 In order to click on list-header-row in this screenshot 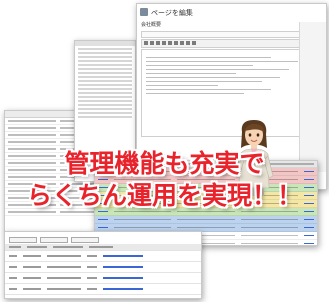, I will do `click(103, 247)`.